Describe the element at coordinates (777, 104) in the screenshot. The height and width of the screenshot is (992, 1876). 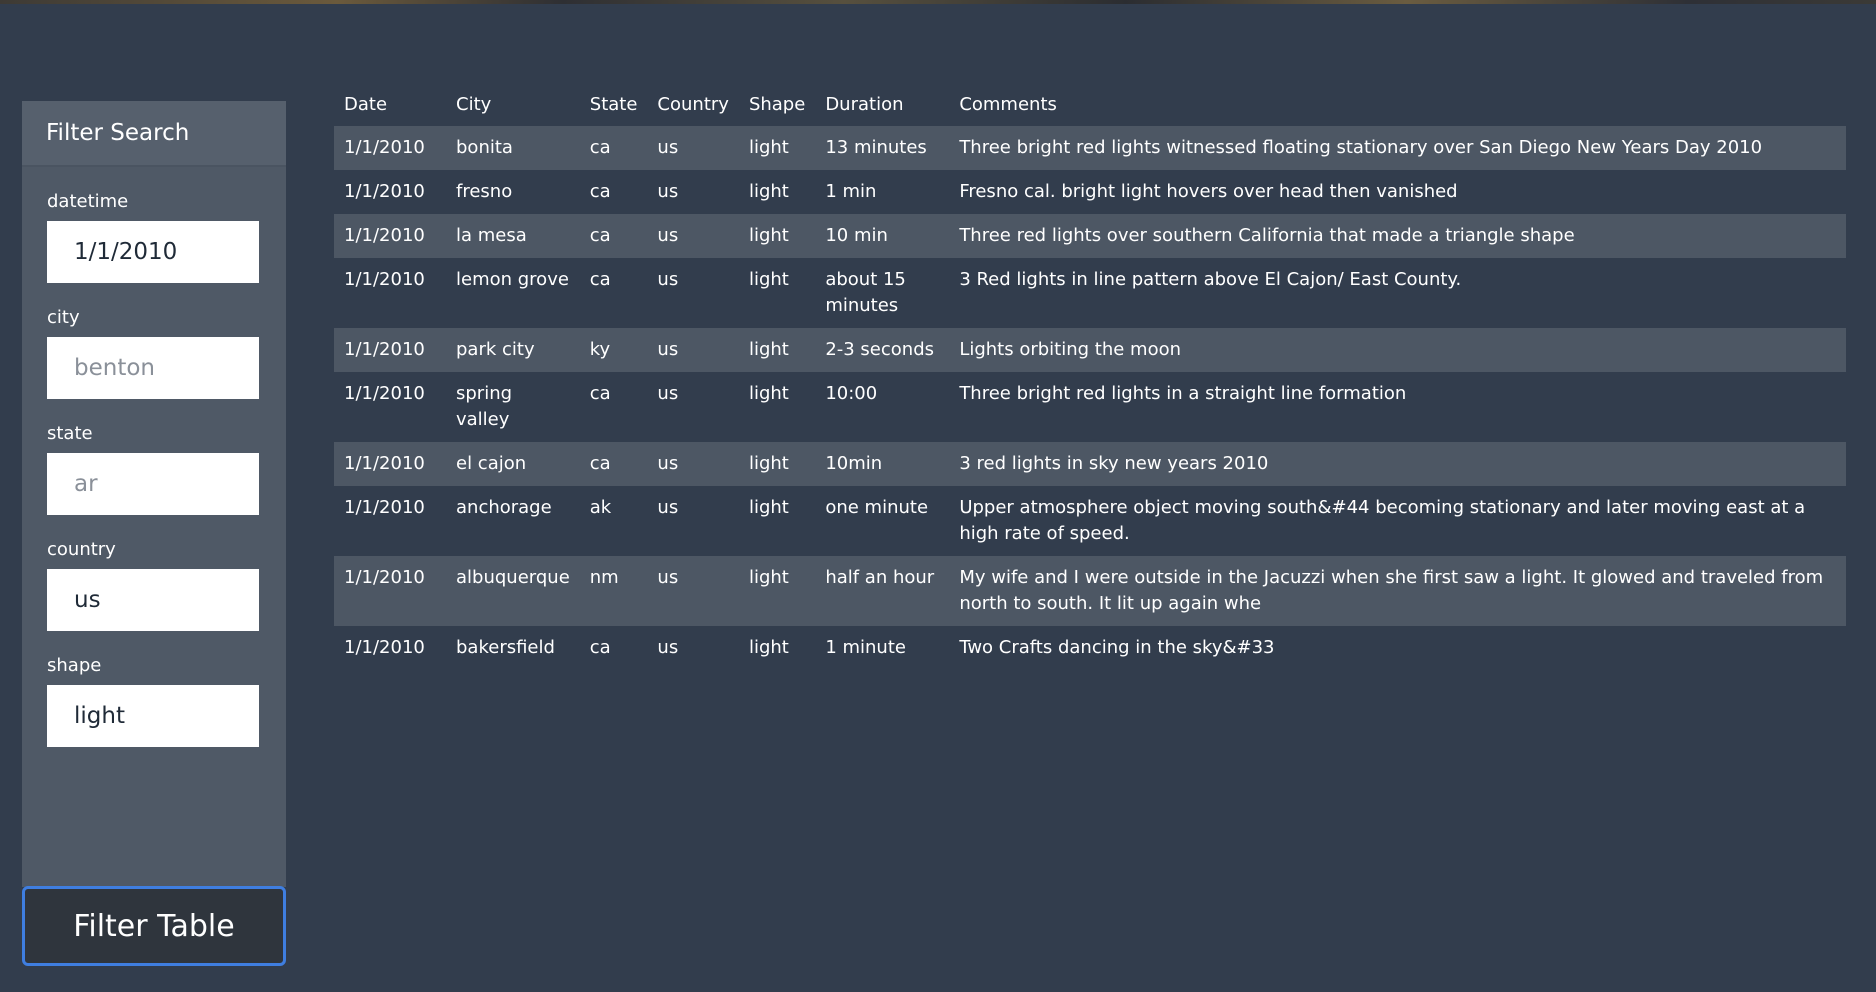
I see `header-shape: Shape` at that location.